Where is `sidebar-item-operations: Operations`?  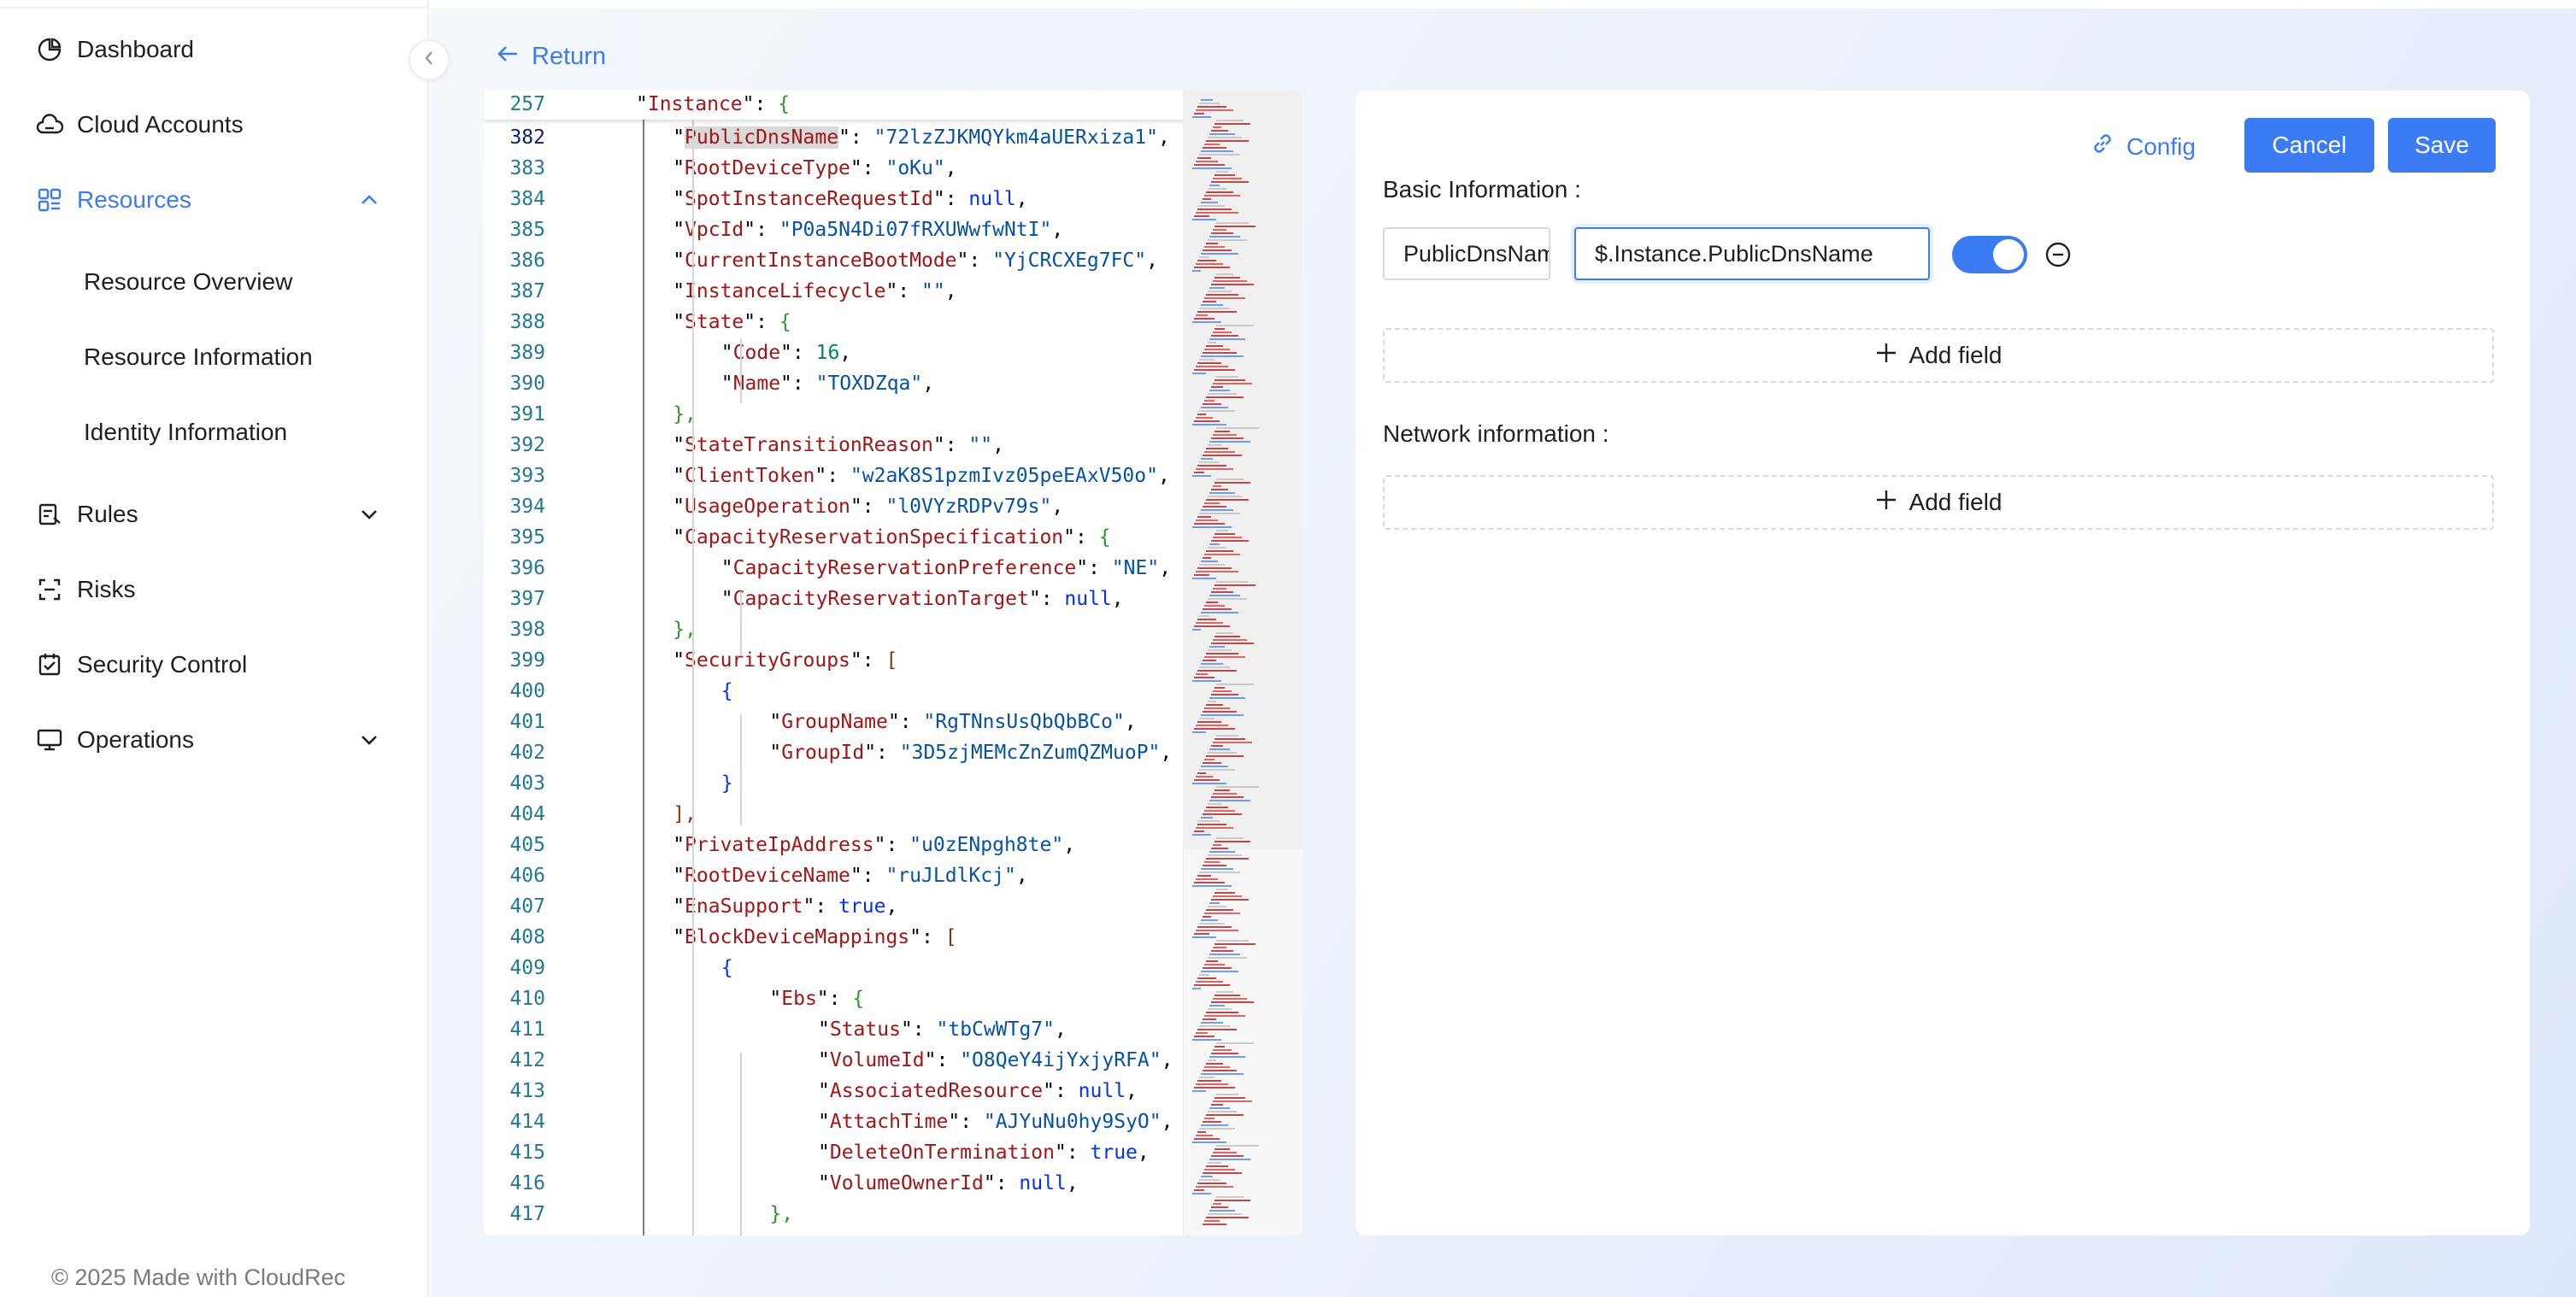 sidebar-item-operations: Operations is located at coordinates (214, 740).